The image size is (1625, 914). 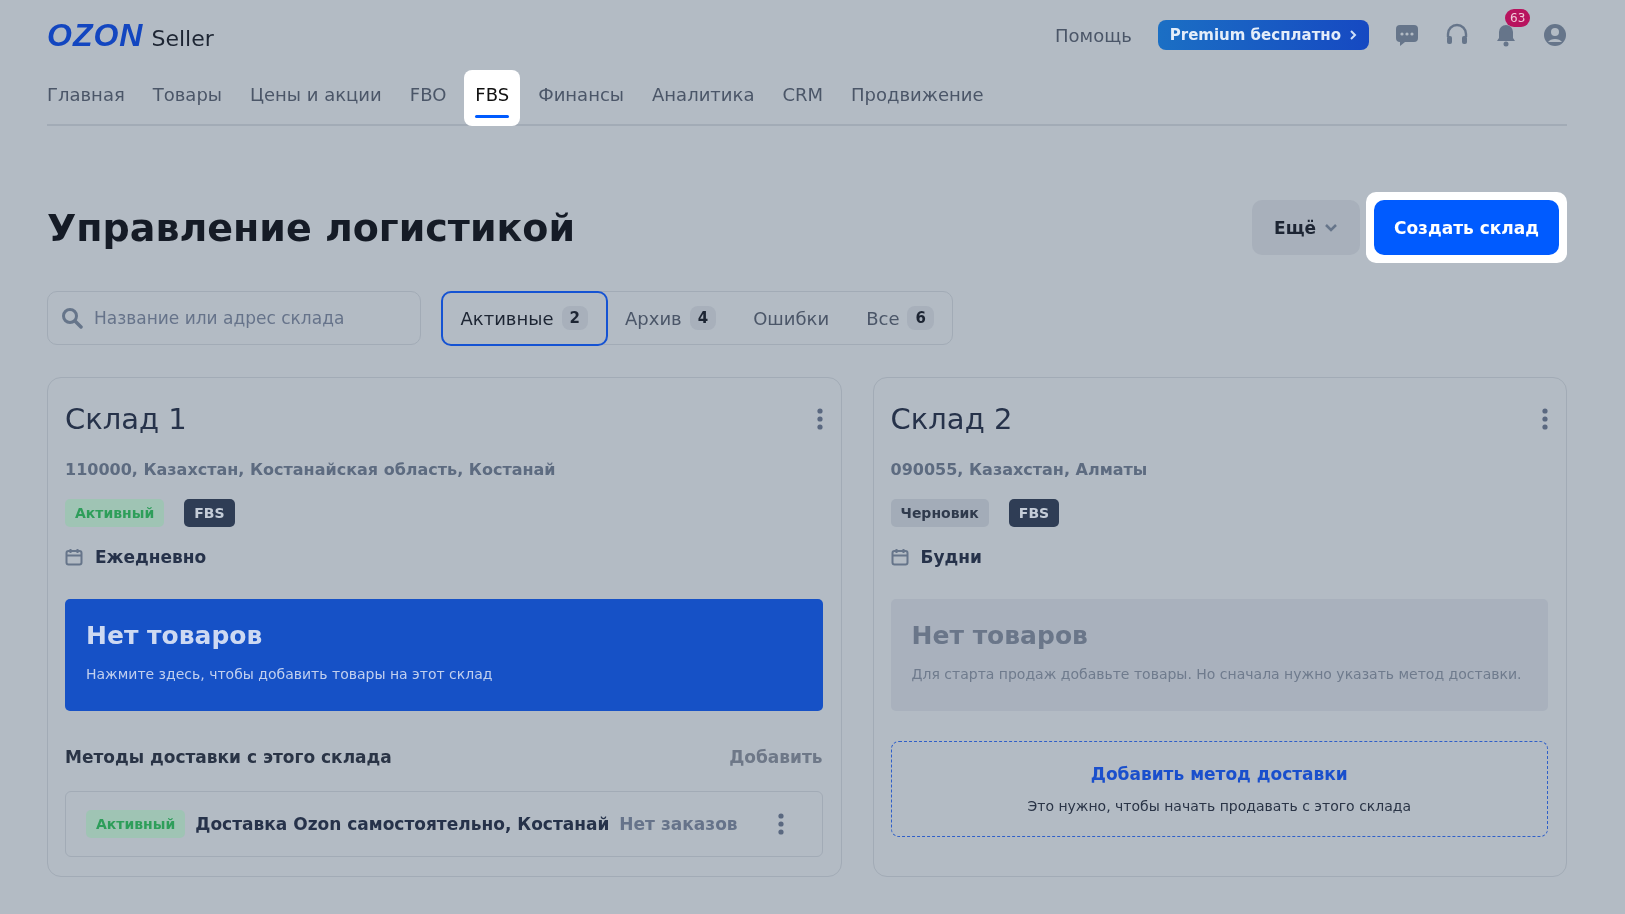 I want to click on add-products-banner: Нет товаров Нажмите здесь, чтобы добавить товары на этот склад, so click(x=444, y=655).